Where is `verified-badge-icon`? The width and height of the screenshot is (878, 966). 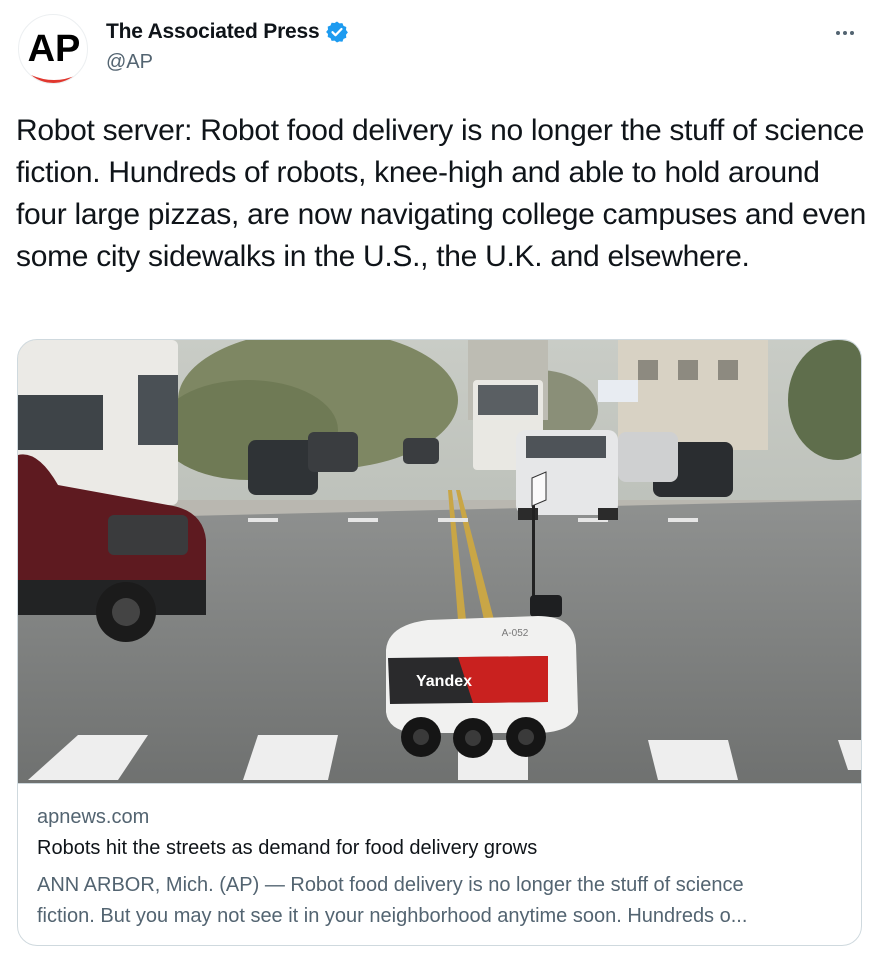
verified-badge-icon is located at coordinates (337, 32).